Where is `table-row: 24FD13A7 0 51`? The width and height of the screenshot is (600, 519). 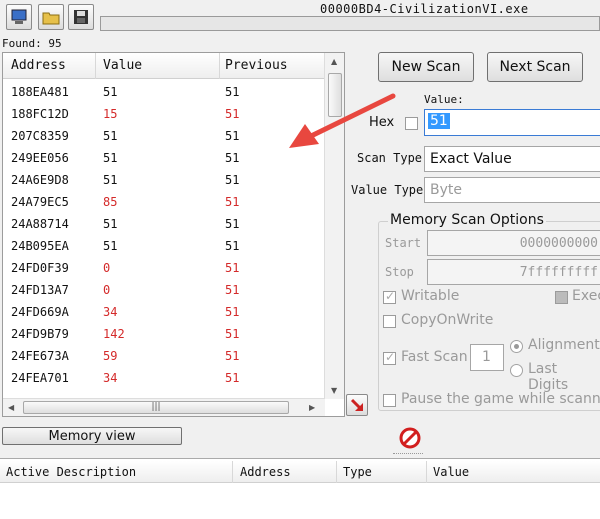
table-row: 24FD13A7 0 51 is located at coordinates (164, 290).